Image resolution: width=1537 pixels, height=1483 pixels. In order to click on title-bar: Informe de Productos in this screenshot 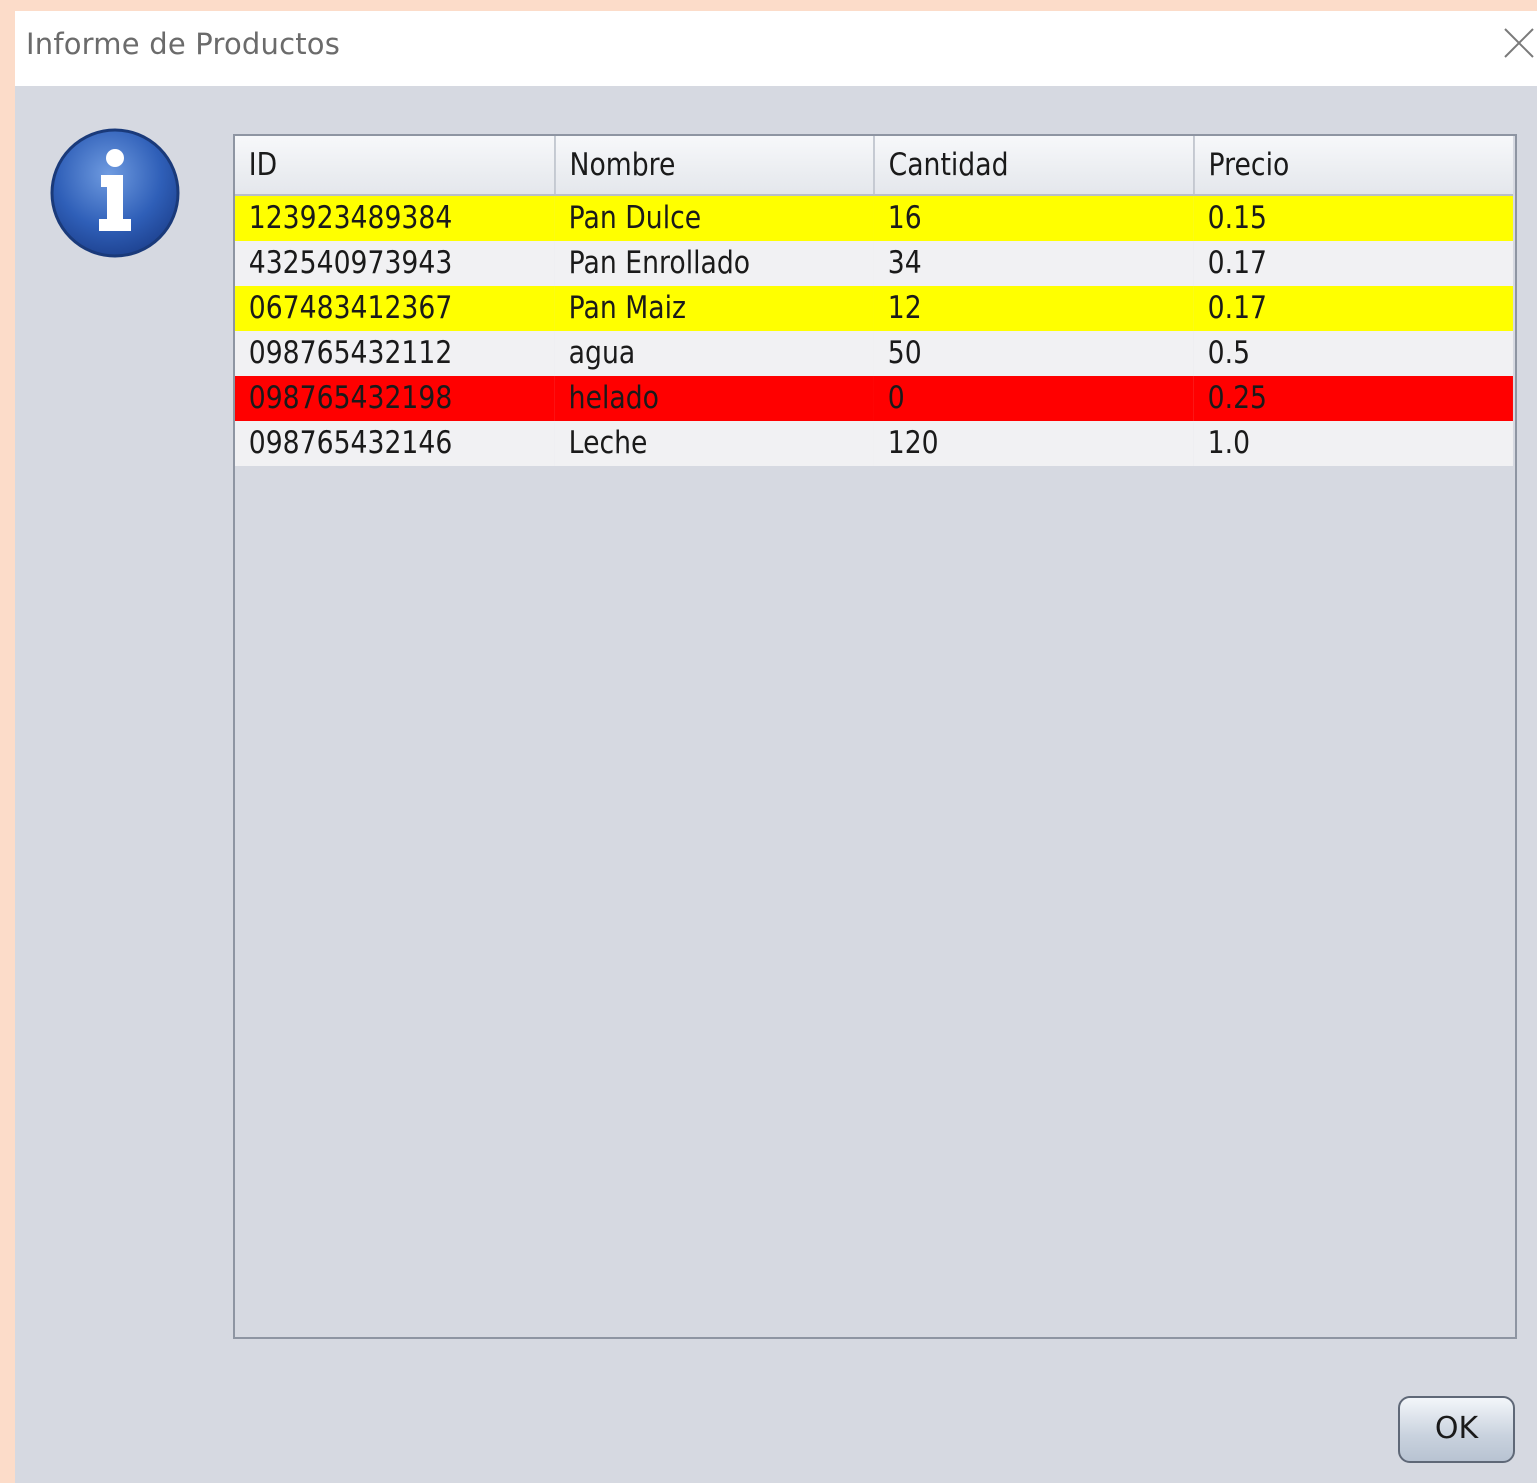, I will do `click(776, 48)`.